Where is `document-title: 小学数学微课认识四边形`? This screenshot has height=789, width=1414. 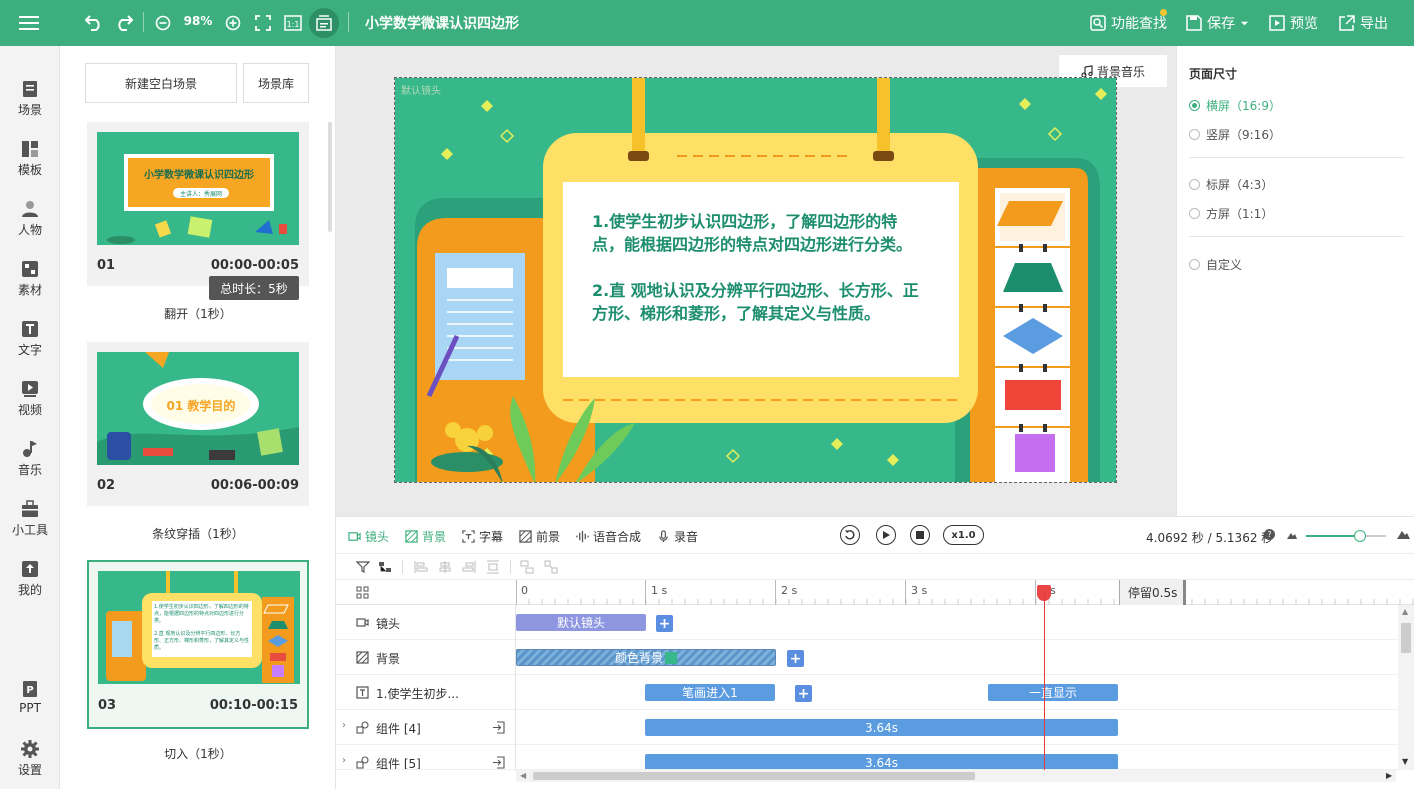
document-title: 小学数学微课认识四边形 is located at coordinates (442, 23).